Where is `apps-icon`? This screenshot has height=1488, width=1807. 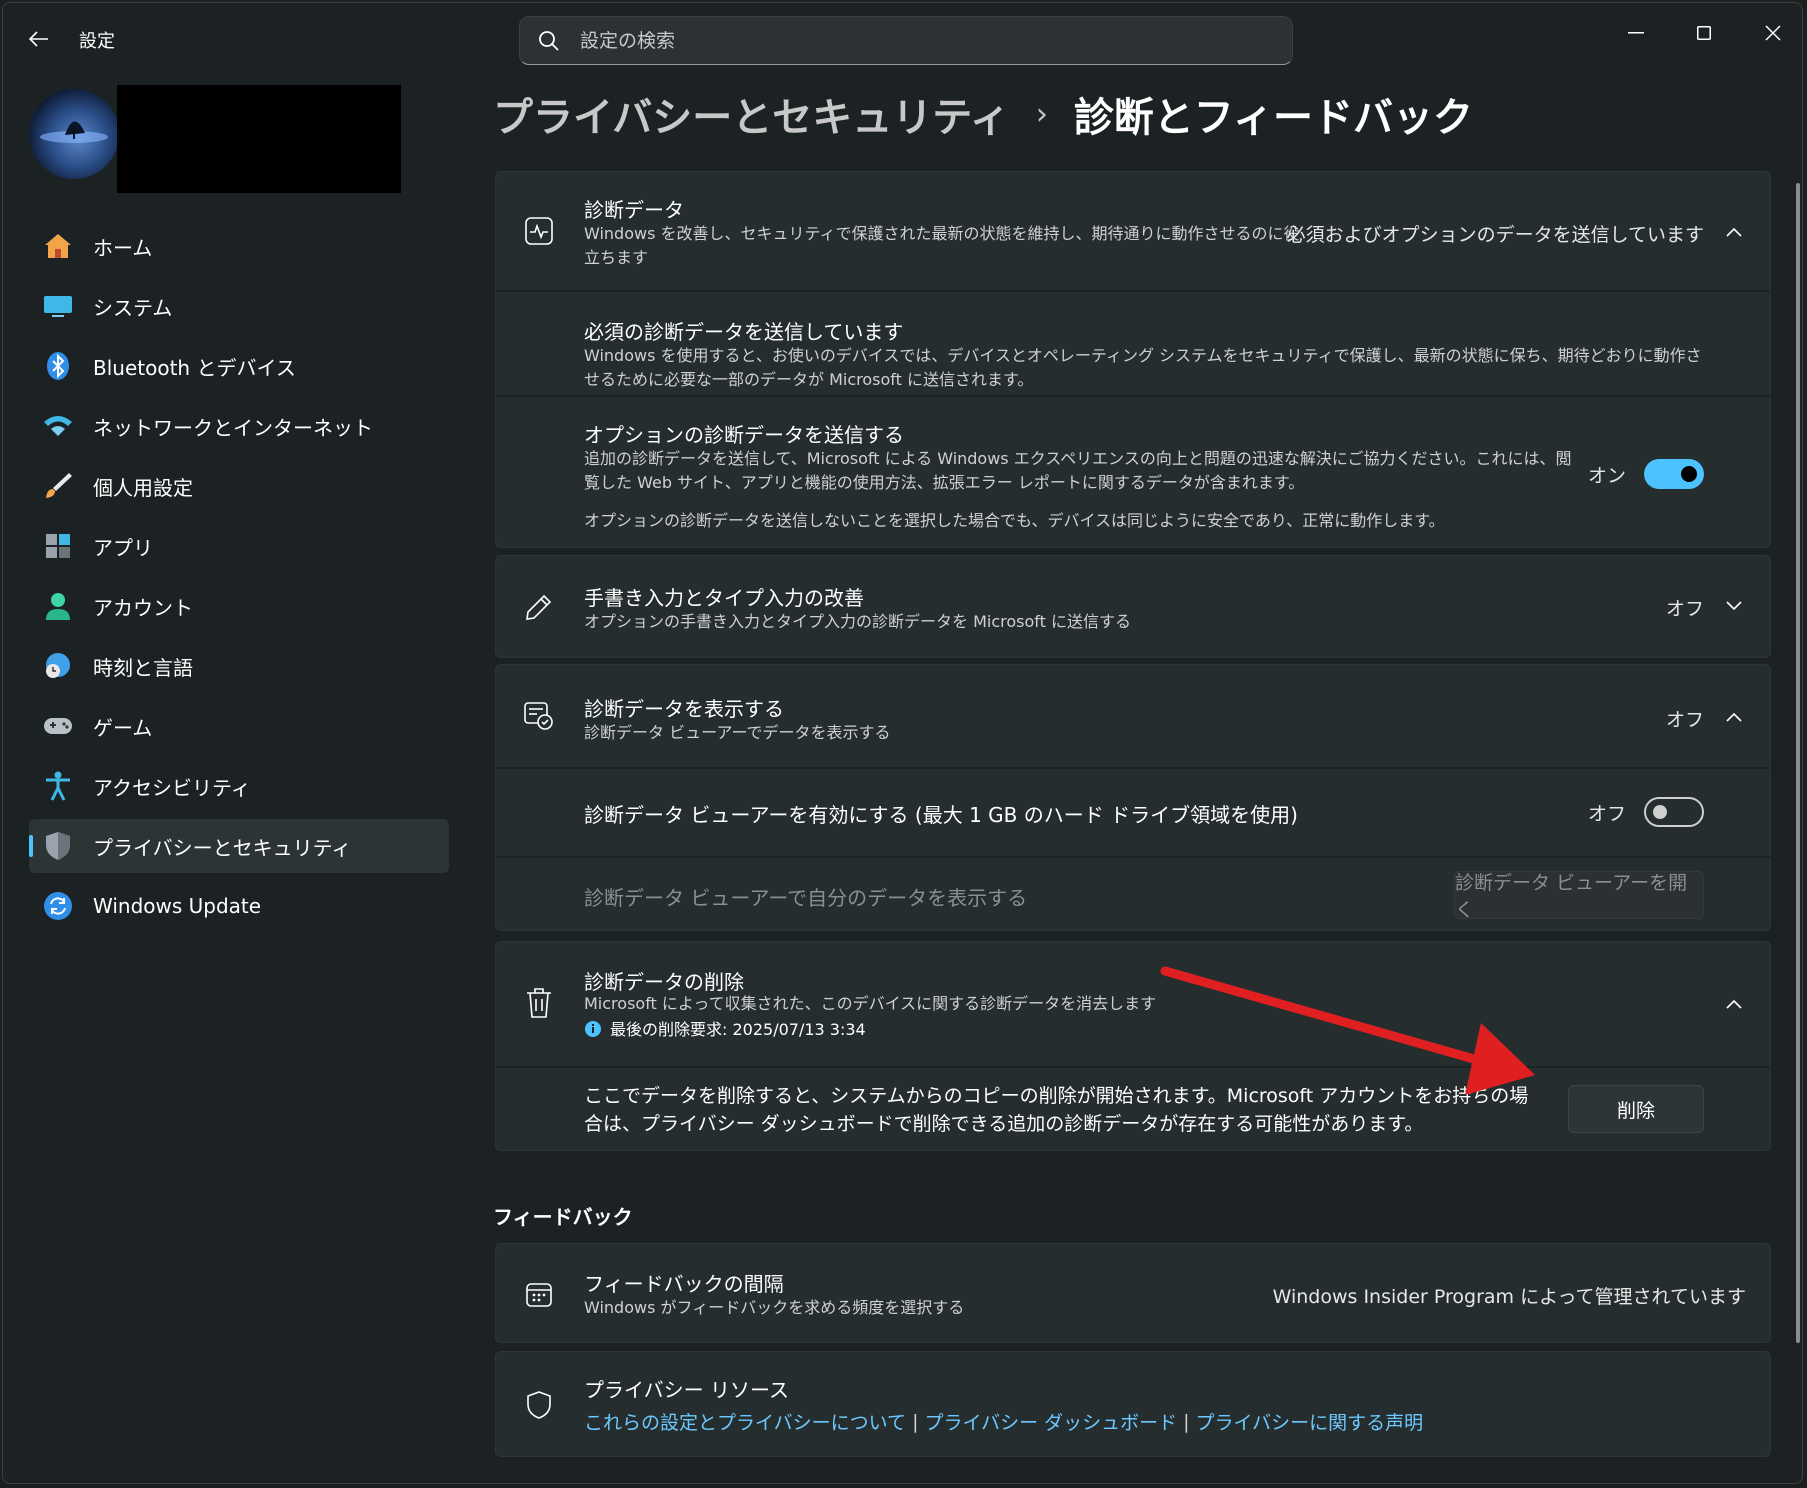
apps-icon is located at coordinates (58, 546).